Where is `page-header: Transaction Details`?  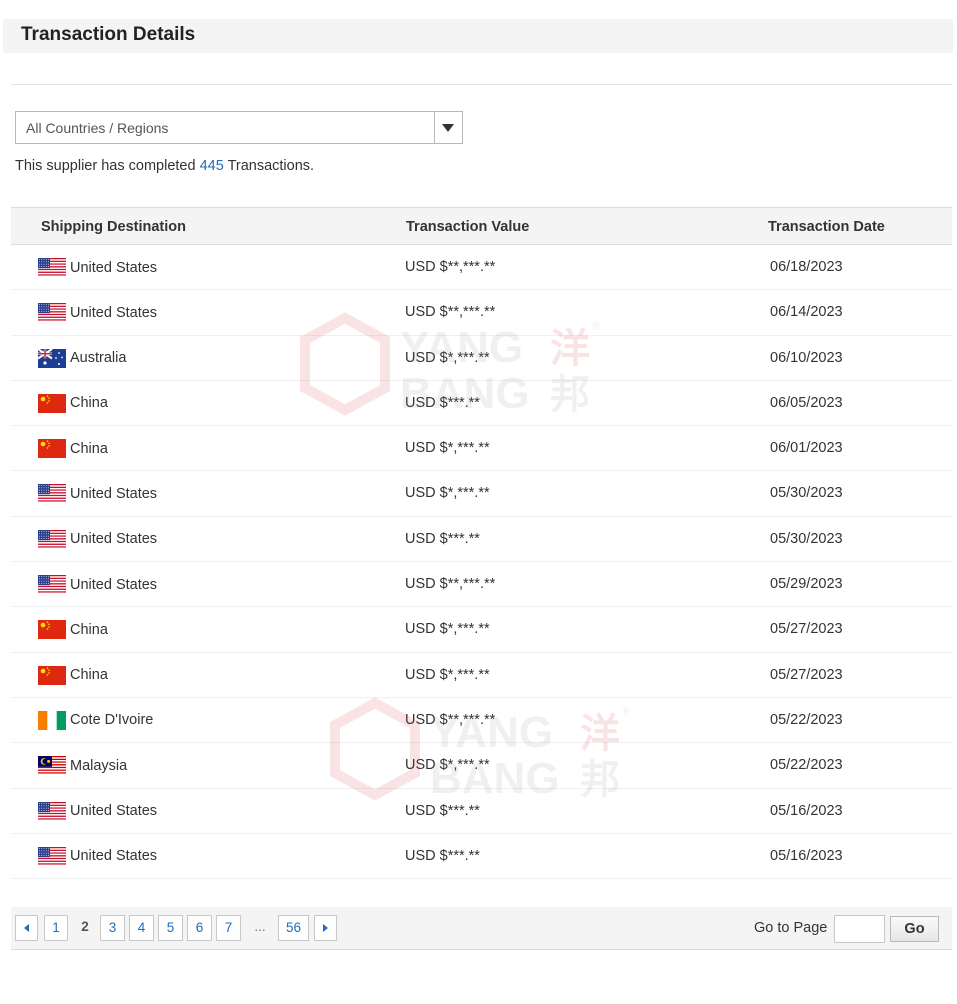
page-header: Transaction Details is located at coordinates (478, 36).